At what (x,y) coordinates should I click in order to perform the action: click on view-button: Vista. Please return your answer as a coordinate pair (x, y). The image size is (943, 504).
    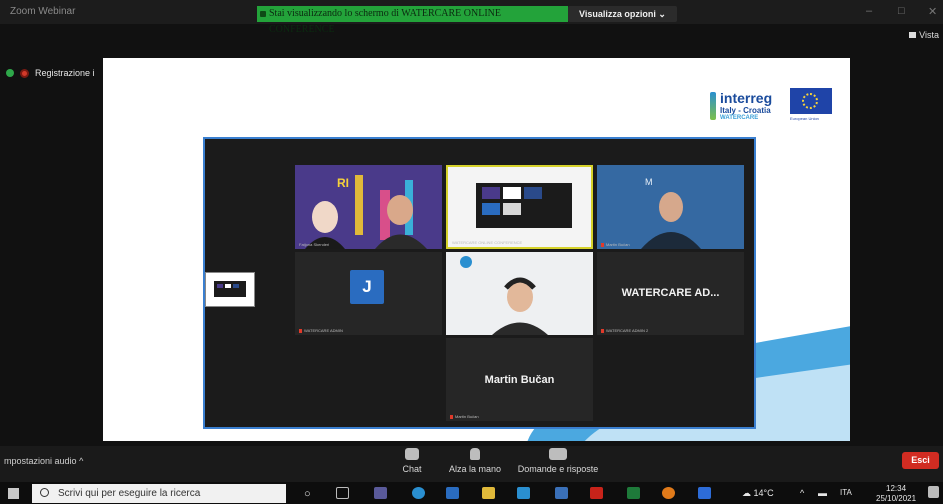
    Looking at the image, I should click on (924, 35).